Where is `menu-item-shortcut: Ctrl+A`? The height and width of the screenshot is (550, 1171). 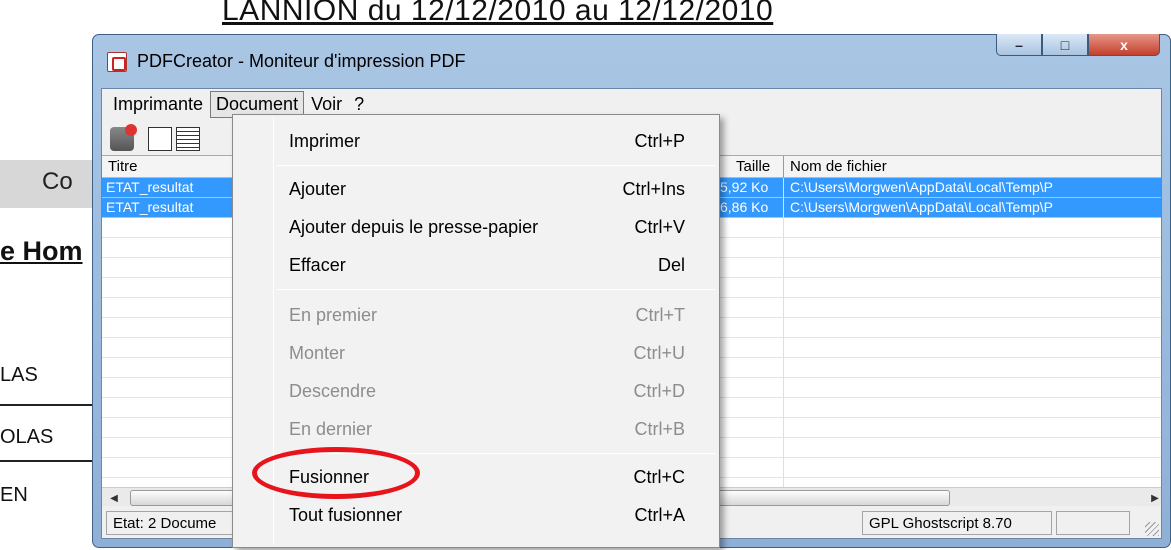 menu-item-shortcut: Ctrl+A is located at coordinates (659, 515).